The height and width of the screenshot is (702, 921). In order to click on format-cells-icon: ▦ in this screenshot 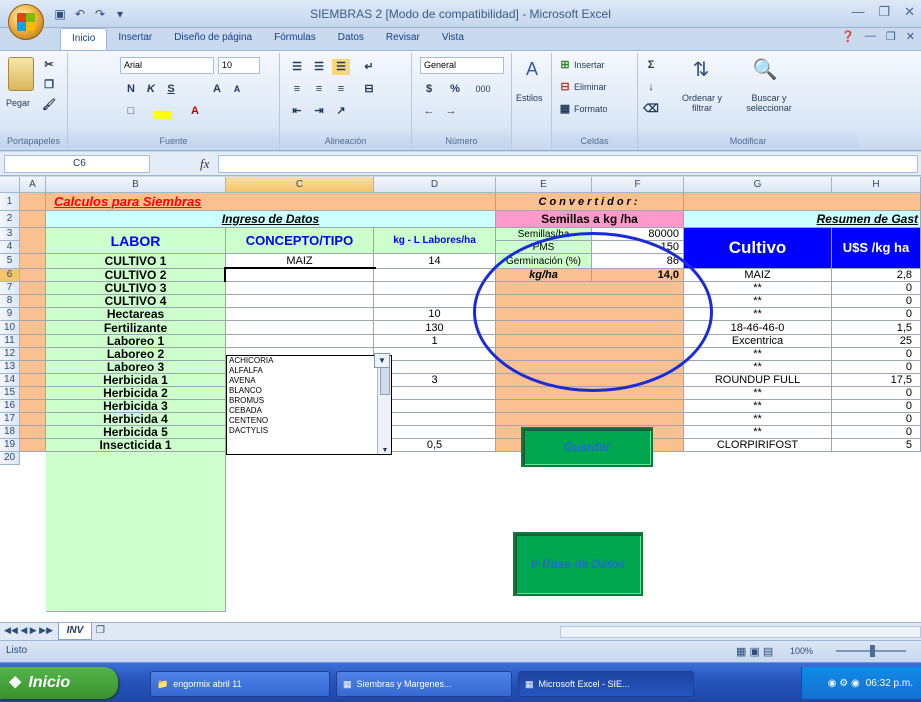, I will do `click(565, 109)`.